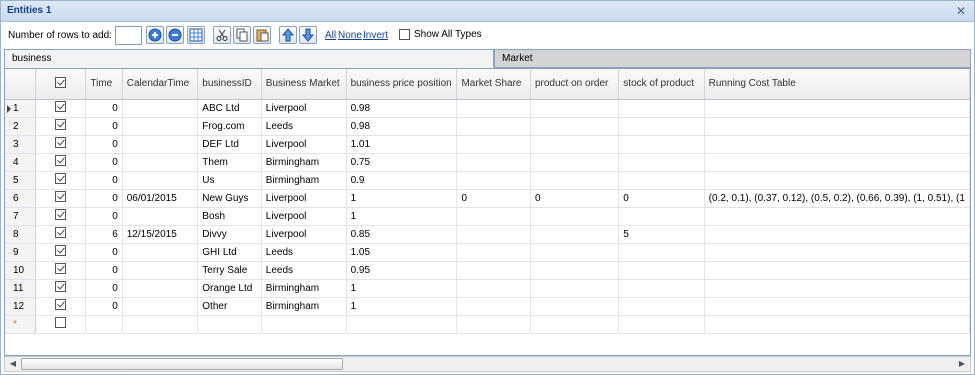  I want to click on copy-button, so click(242, 35).